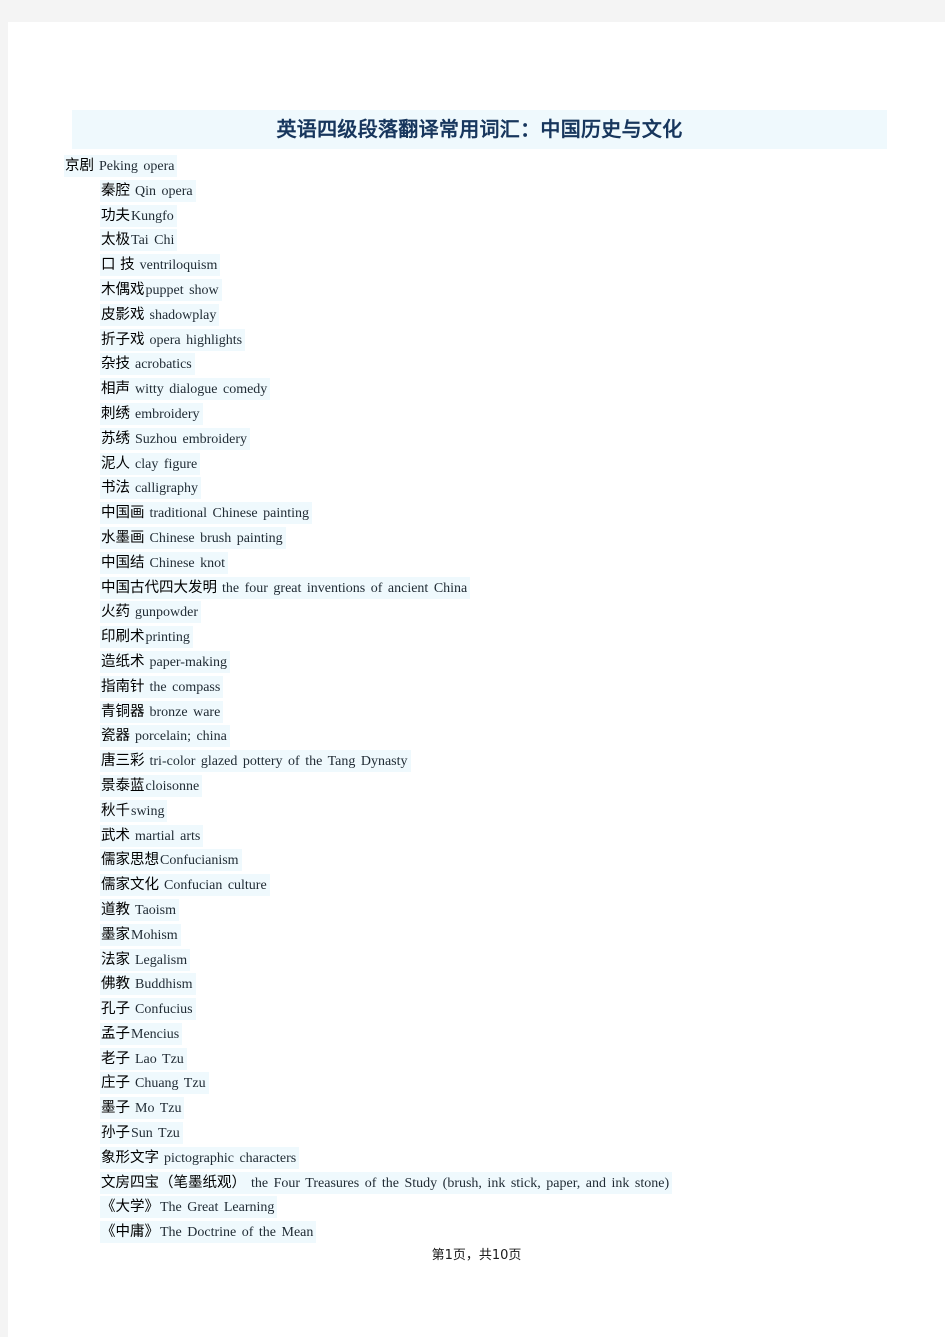 The height and width of the screenshot is (1337, 945). Describe the element at coordinates (123, 314) in the screenshot. I see `term-chinese: 皮影戏` at that location.